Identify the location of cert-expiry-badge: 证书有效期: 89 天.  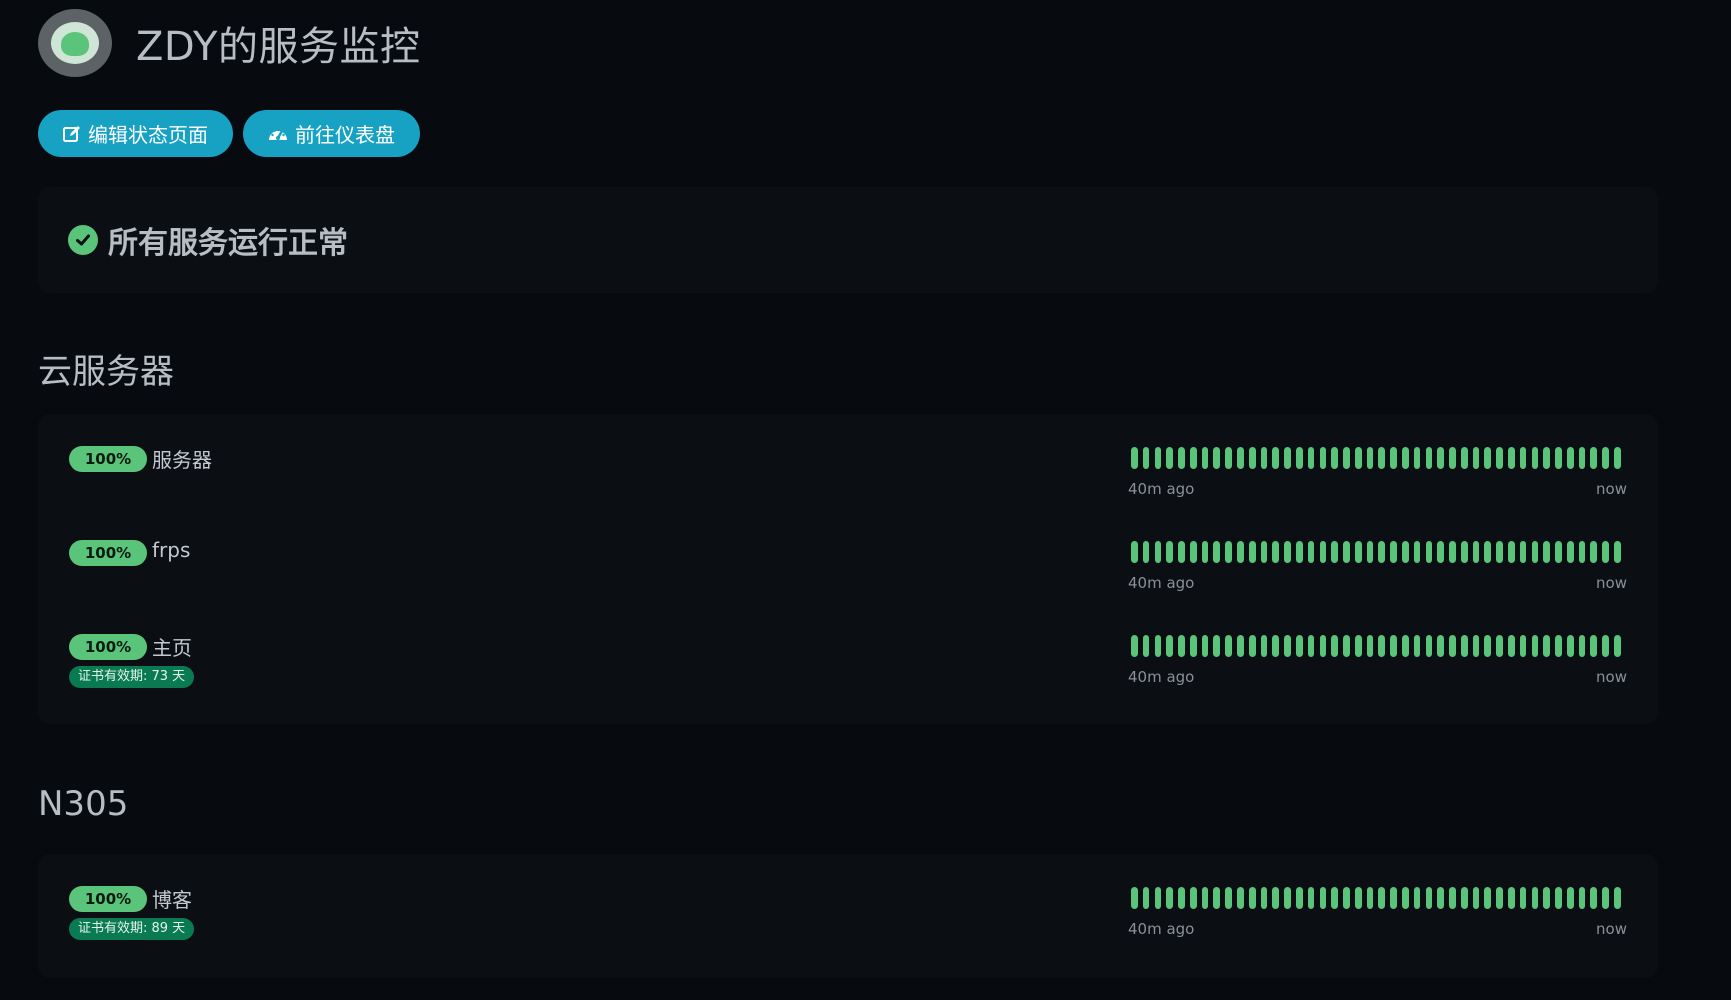
(132, 929).